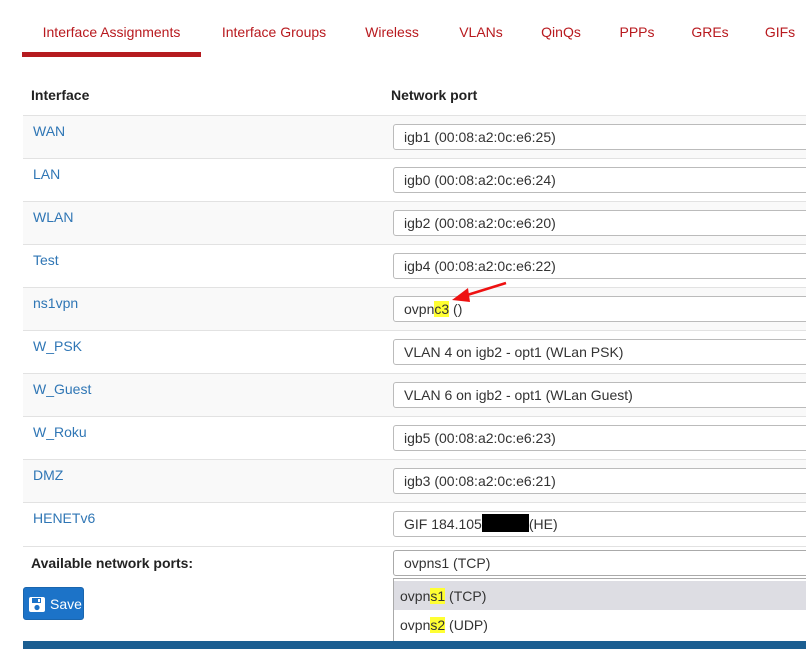  I want to click on port-text: GIF 184.105, so click(443, 524).